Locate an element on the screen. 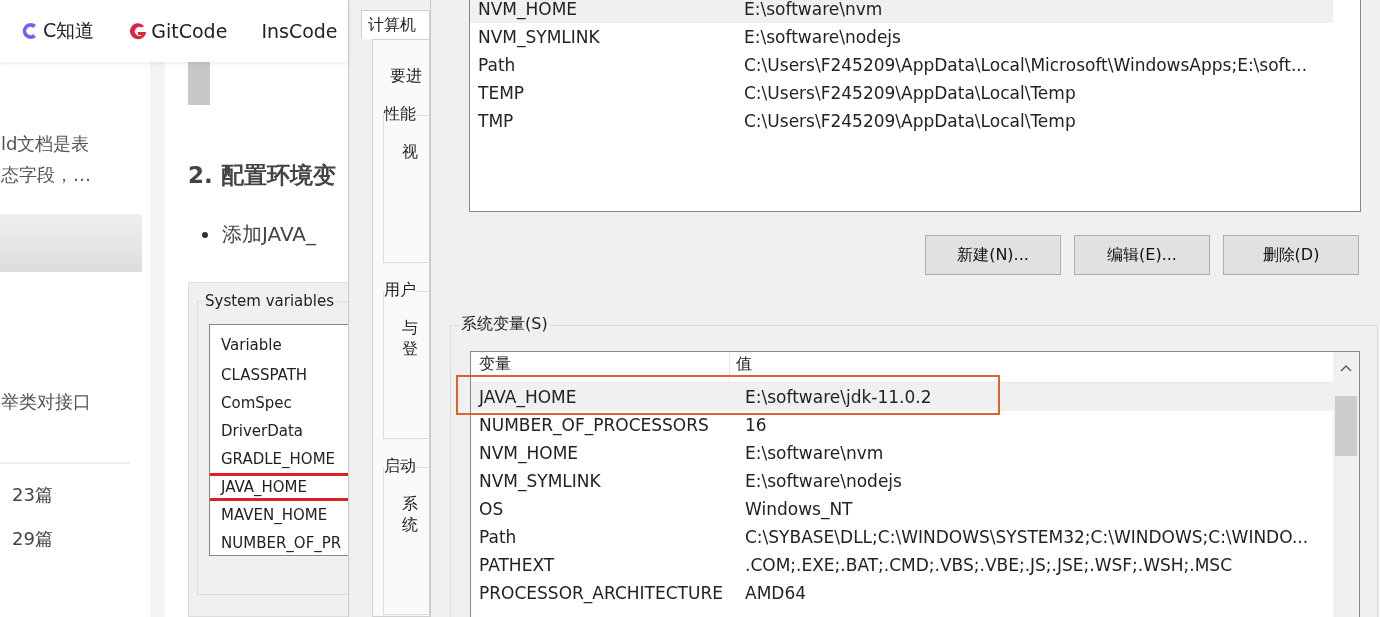  scroll-up-icon is located at coordinates (1346, 368).